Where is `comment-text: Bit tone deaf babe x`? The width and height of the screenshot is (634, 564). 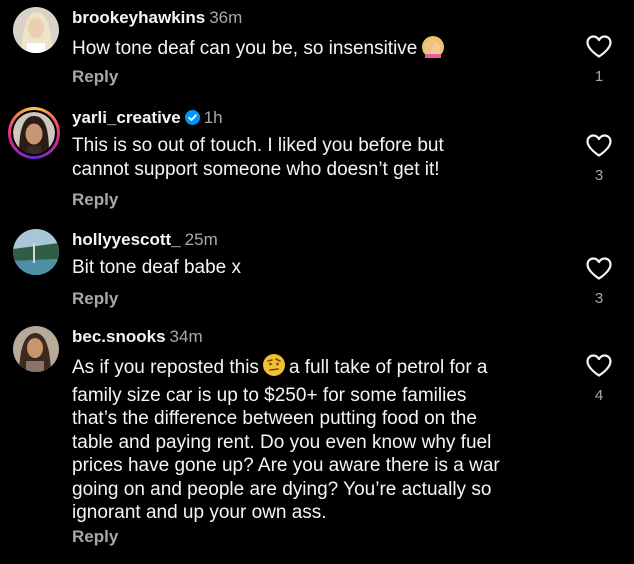
comment-text: Bit tone deaf babe x is located at coordinates (157, 267).